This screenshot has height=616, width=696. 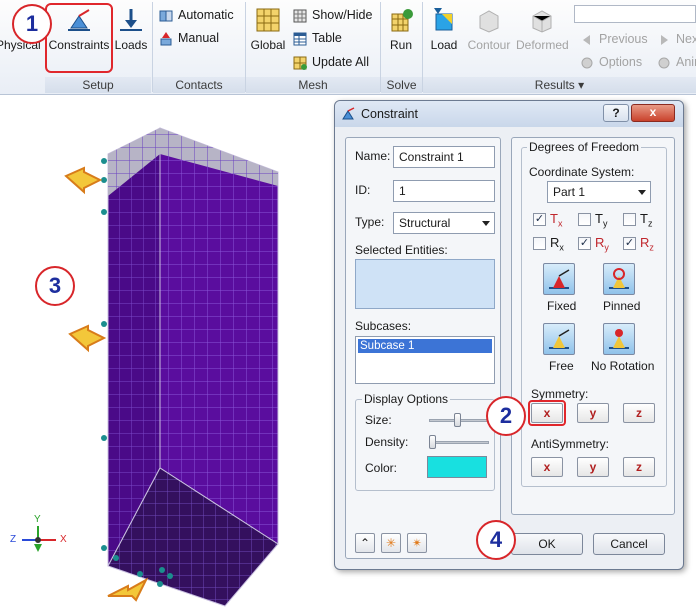 What do you see at coordinates (432, 442) in the screenshot?
I see `density-slider` at bounding box center [432, 442].